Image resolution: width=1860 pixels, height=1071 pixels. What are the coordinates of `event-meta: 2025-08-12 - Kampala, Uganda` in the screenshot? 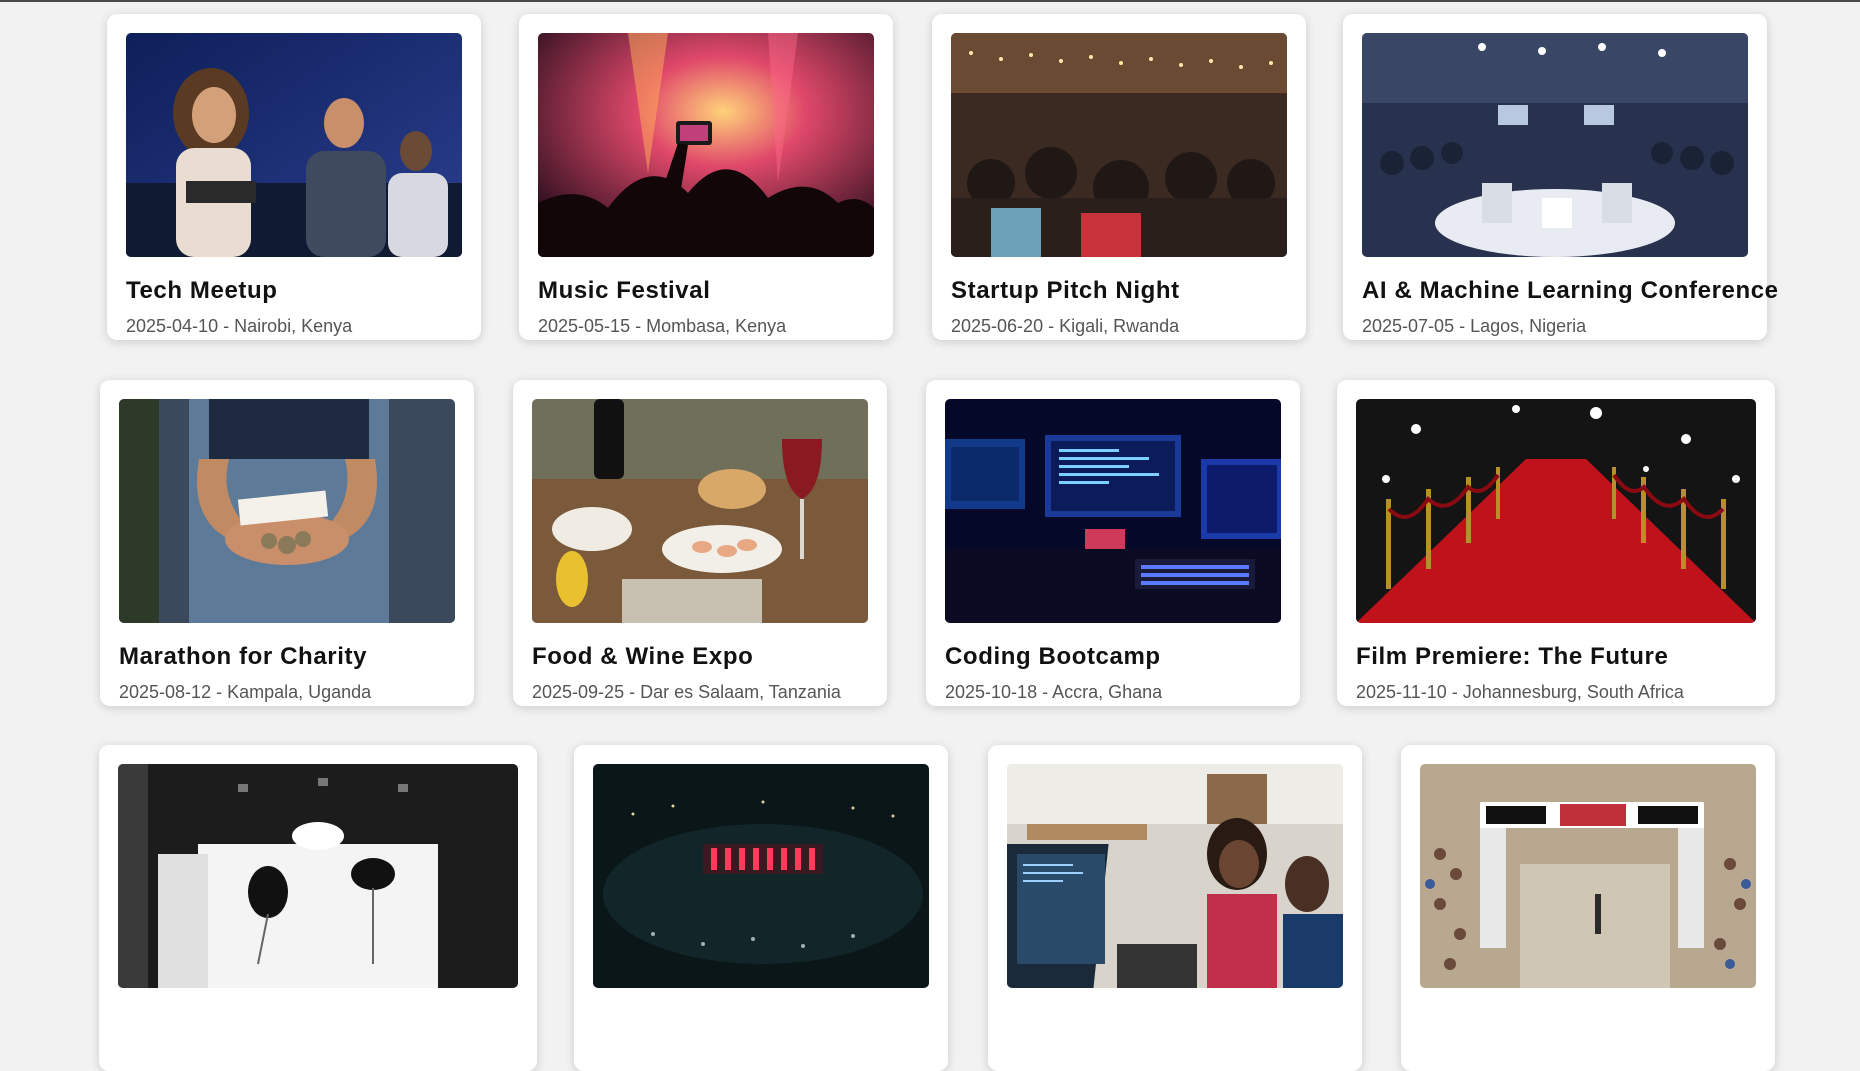 It's located at (245, 692).